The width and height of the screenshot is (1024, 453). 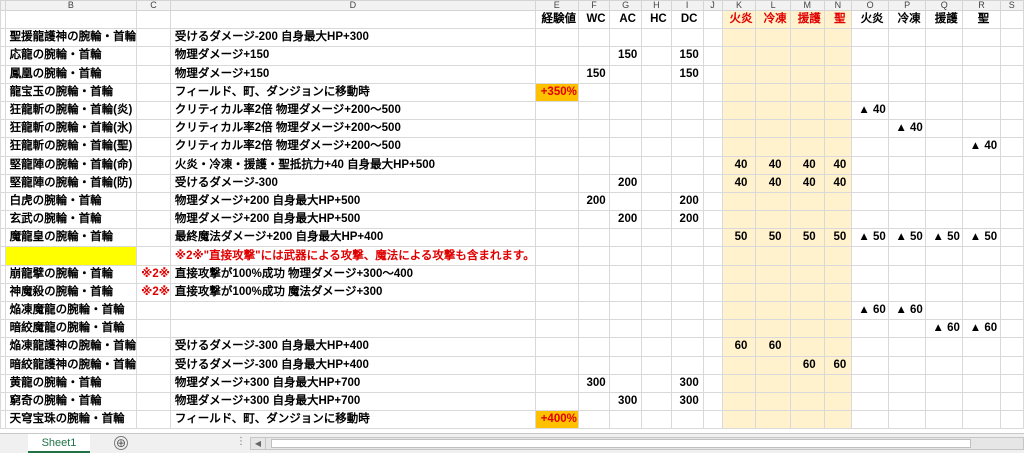 I want to click on cell-p: ▲ 60, so click(x=907, y=310).